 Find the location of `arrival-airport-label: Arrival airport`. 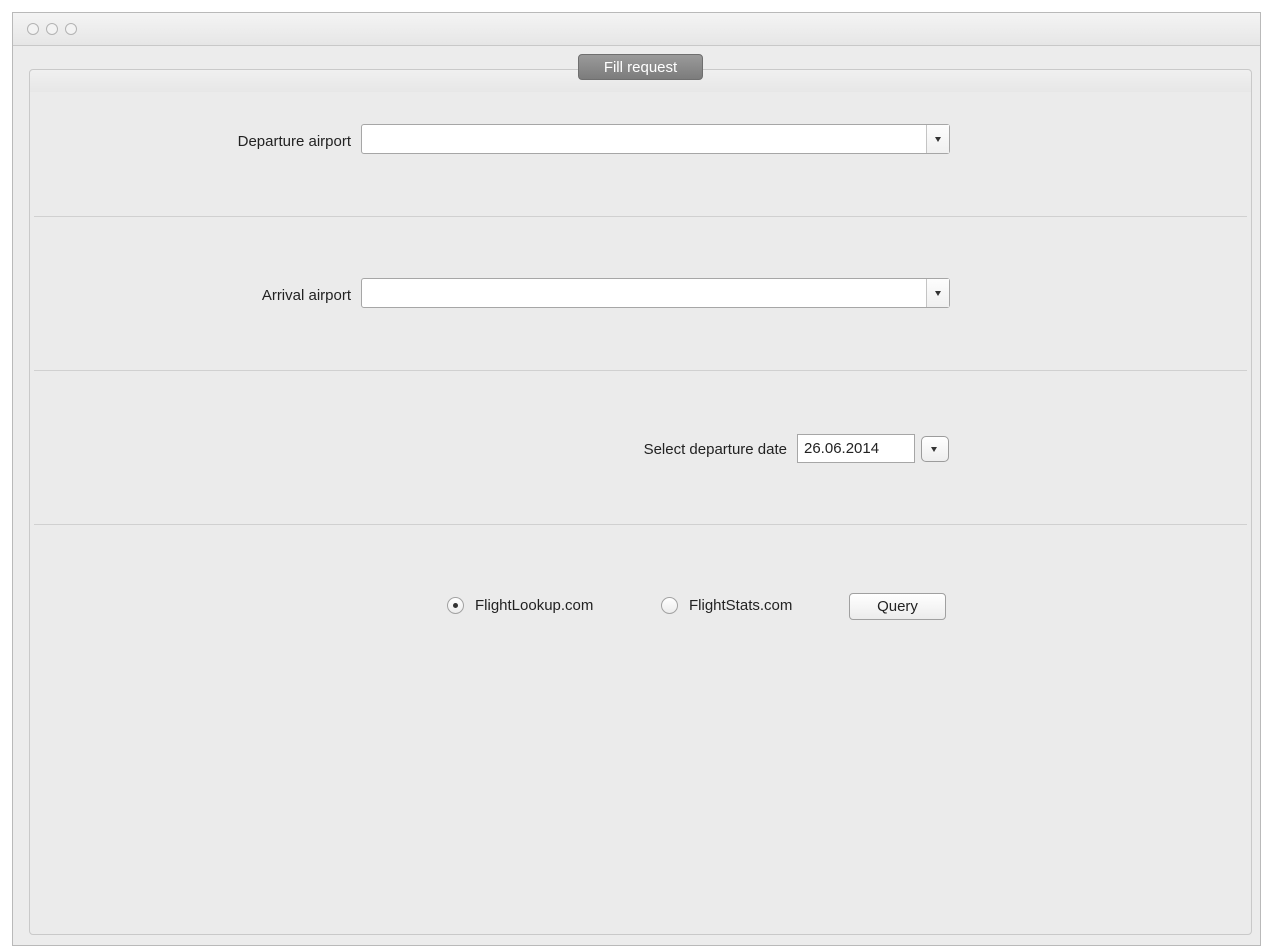

arrival-airport-label: Arrival airport is located at coordinates (306, 295).